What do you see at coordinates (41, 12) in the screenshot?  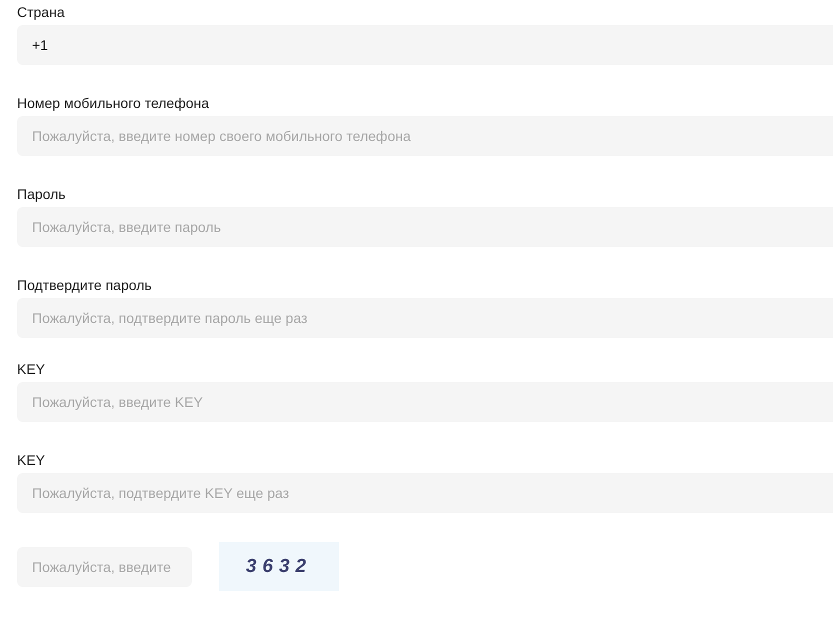 I see `field-label: Страна` at bounding box center [41, 12].